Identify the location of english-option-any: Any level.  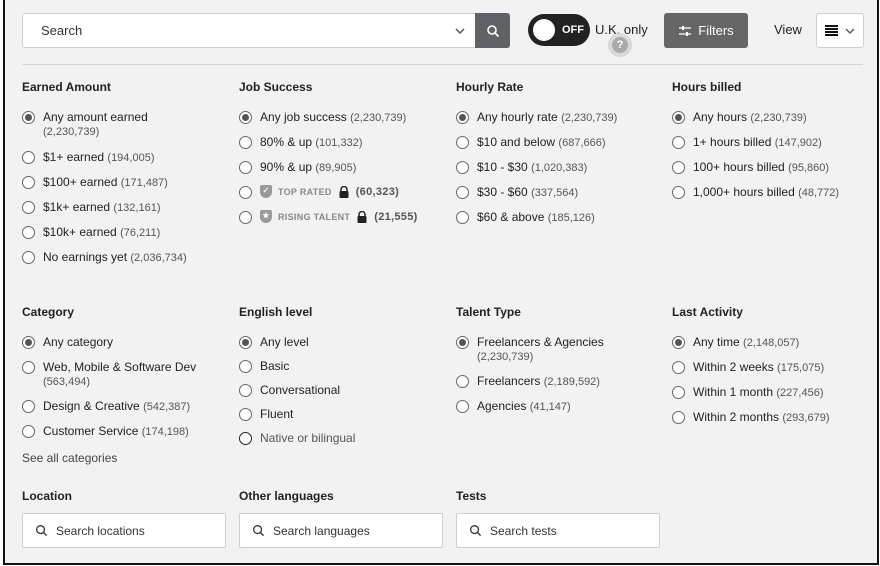
(341, 342).